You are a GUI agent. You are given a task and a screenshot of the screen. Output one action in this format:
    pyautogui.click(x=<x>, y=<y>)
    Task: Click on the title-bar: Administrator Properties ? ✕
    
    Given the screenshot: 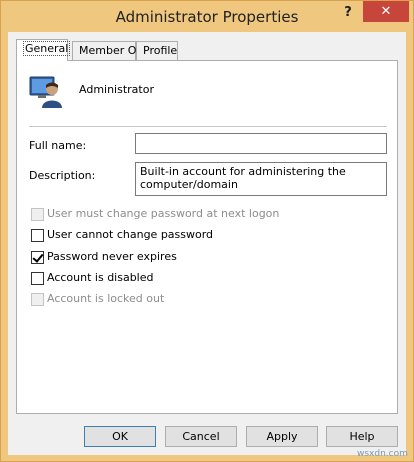 What is the action you would take?
    pyautogui.click(x=207, y=16)
    